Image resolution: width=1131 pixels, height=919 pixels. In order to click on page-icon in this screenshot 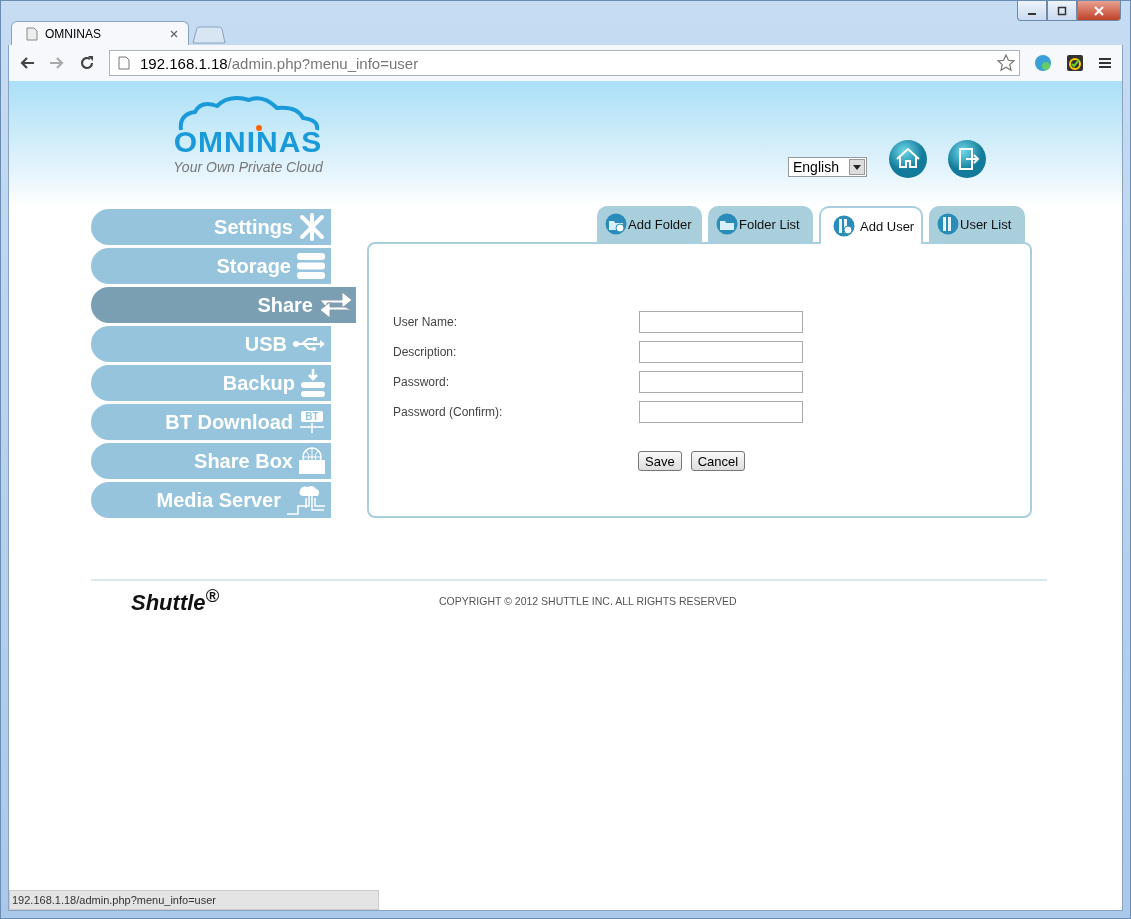, I will do `click(32, 33)`.